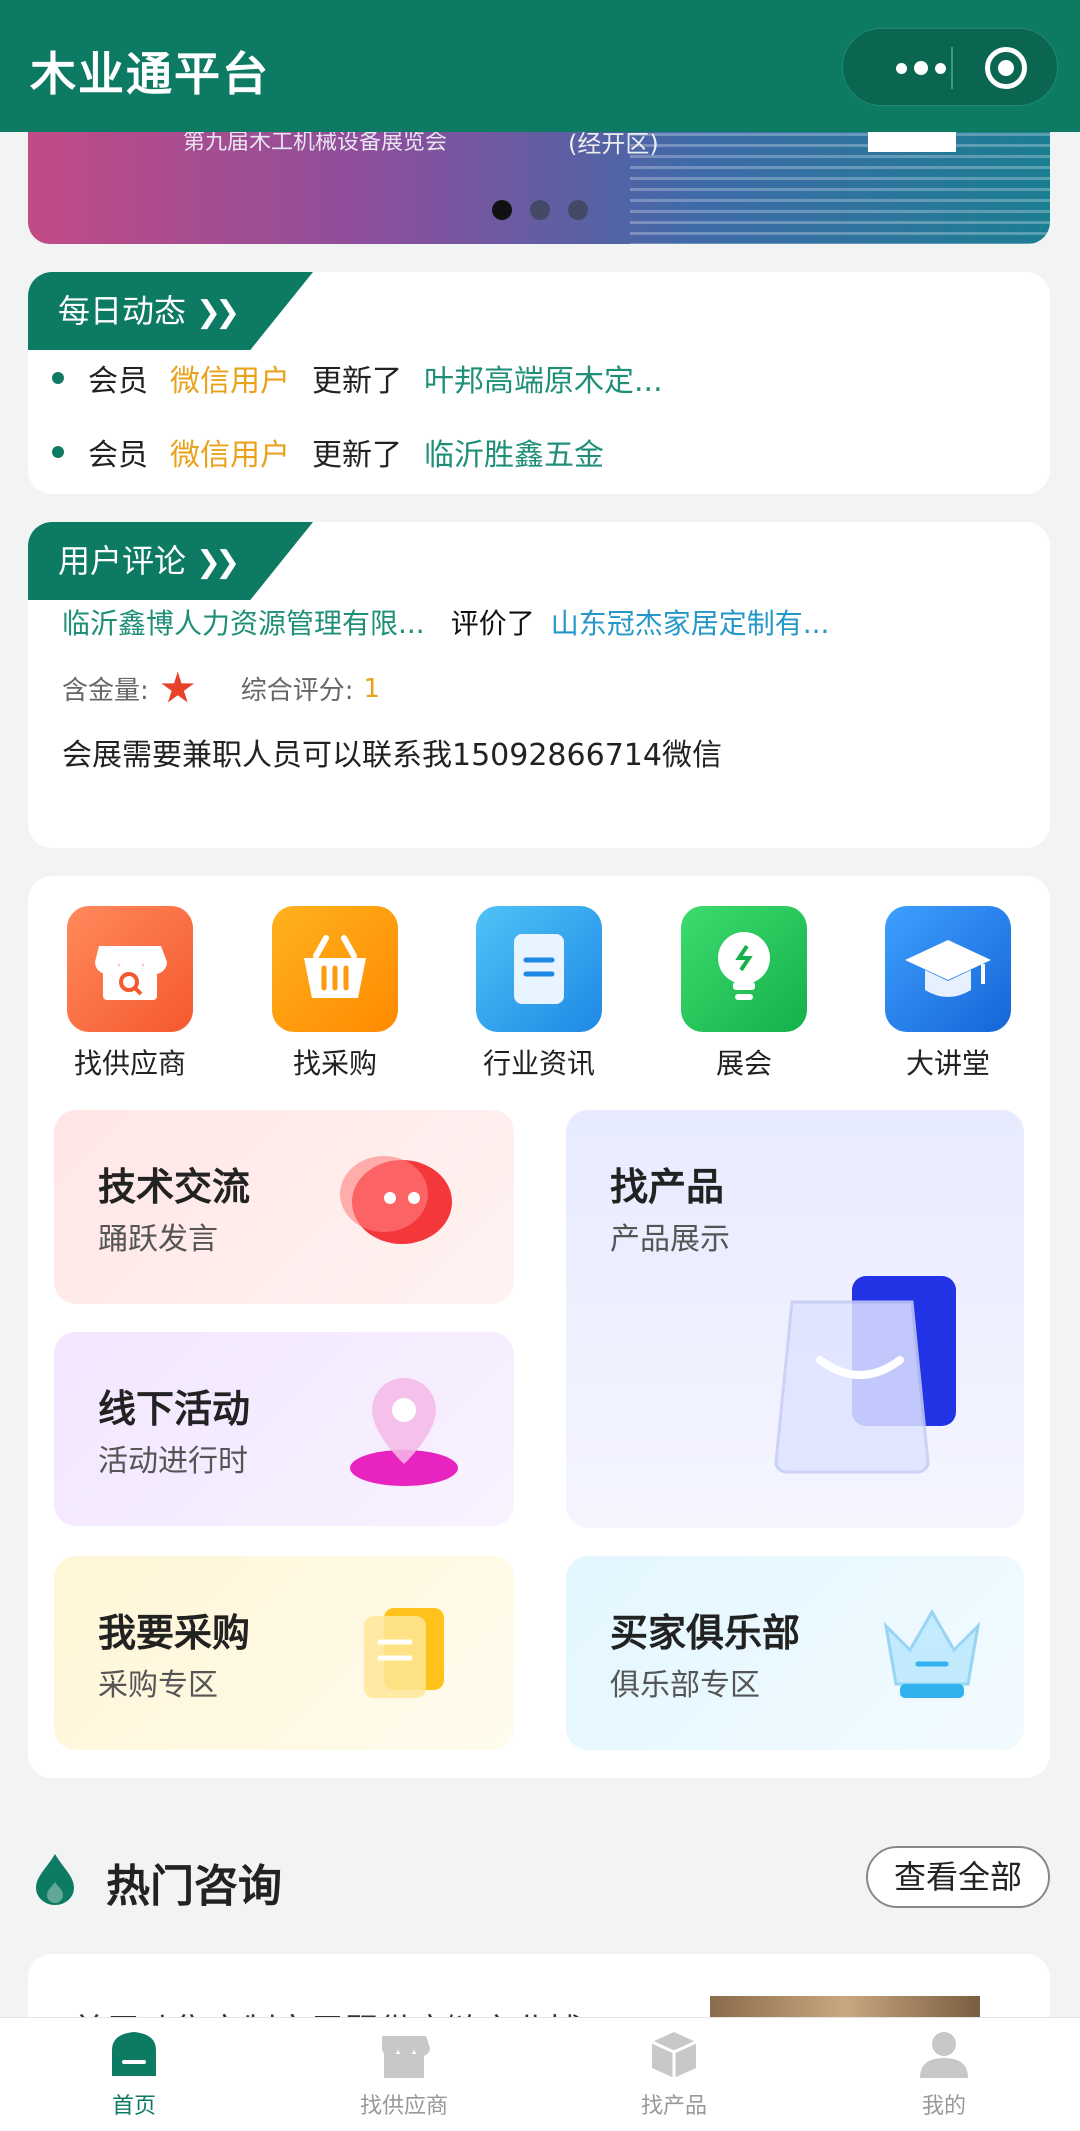 This screenshot has height=2131, width=1080. I want to click on tab-mine: 我的, so click(944, 2075).